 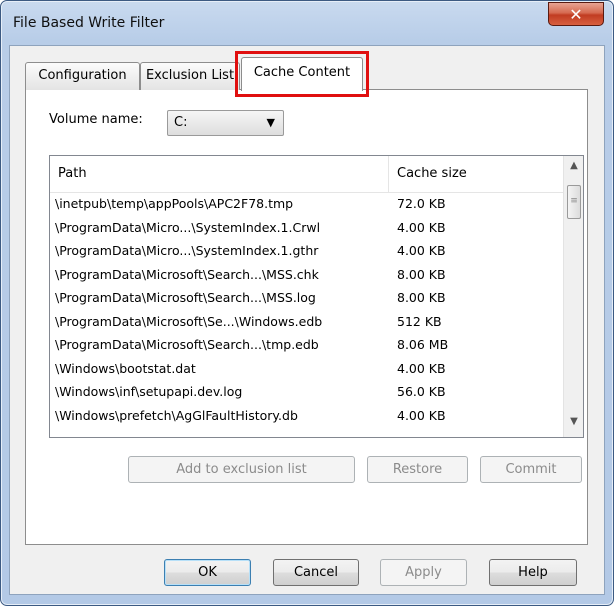 I want to click on item-path: \ProgramData\Microsoft\Search...\tmp.edb, so click(x=187, y=344).